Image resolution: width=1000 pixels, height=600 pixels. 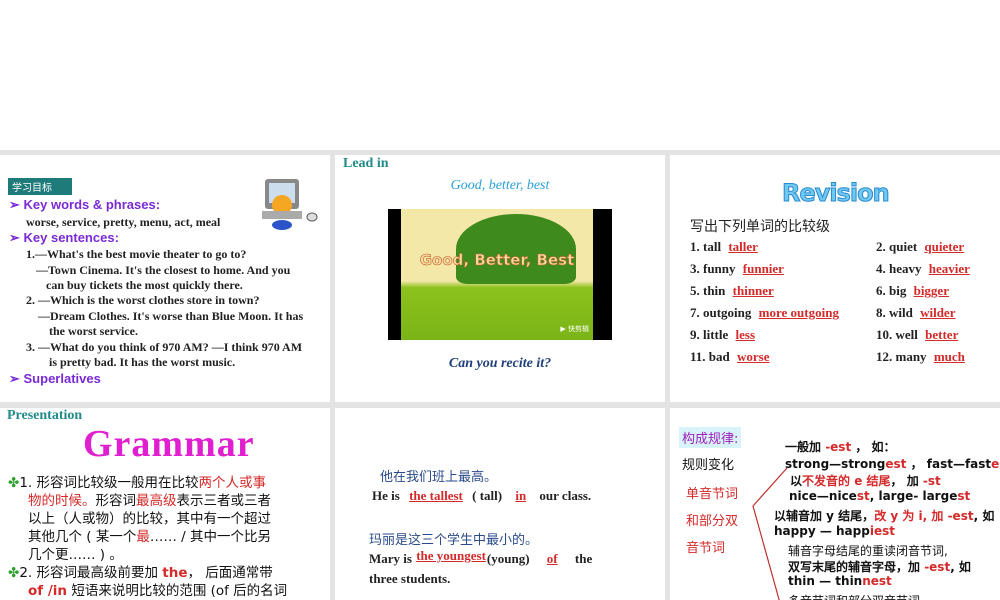 What do you see at coordinates (497, 260) in the screenshot?
I see `video-title: Good, Better, Best` at bounding box center [497, 260].